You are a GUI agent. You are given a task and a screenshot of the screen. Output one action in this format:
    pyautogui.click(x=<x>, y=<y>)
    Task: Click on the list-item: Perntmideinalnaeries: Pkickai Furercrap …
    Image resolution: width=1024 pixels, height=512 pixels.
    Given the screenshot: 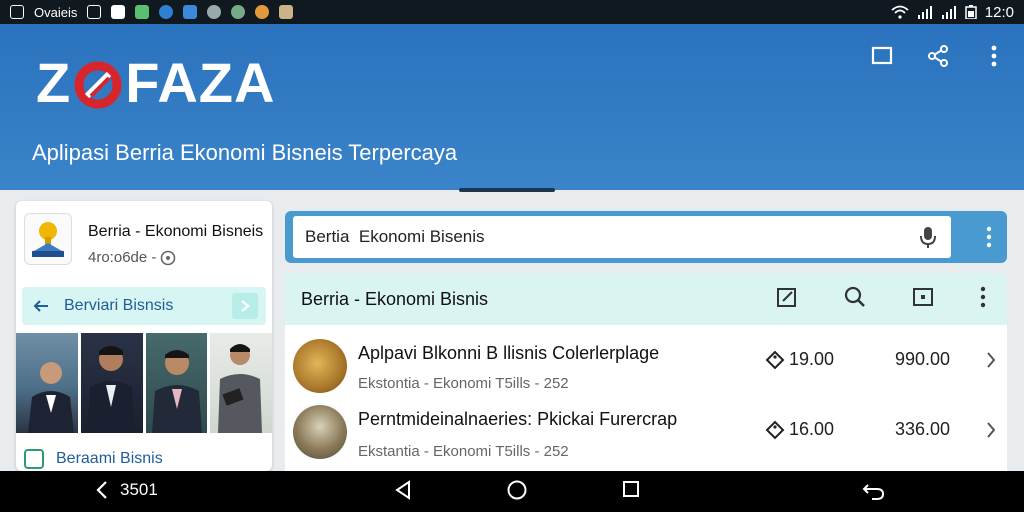 What is the action you would take?
    pyautogui.click(x=646, y=436)
    